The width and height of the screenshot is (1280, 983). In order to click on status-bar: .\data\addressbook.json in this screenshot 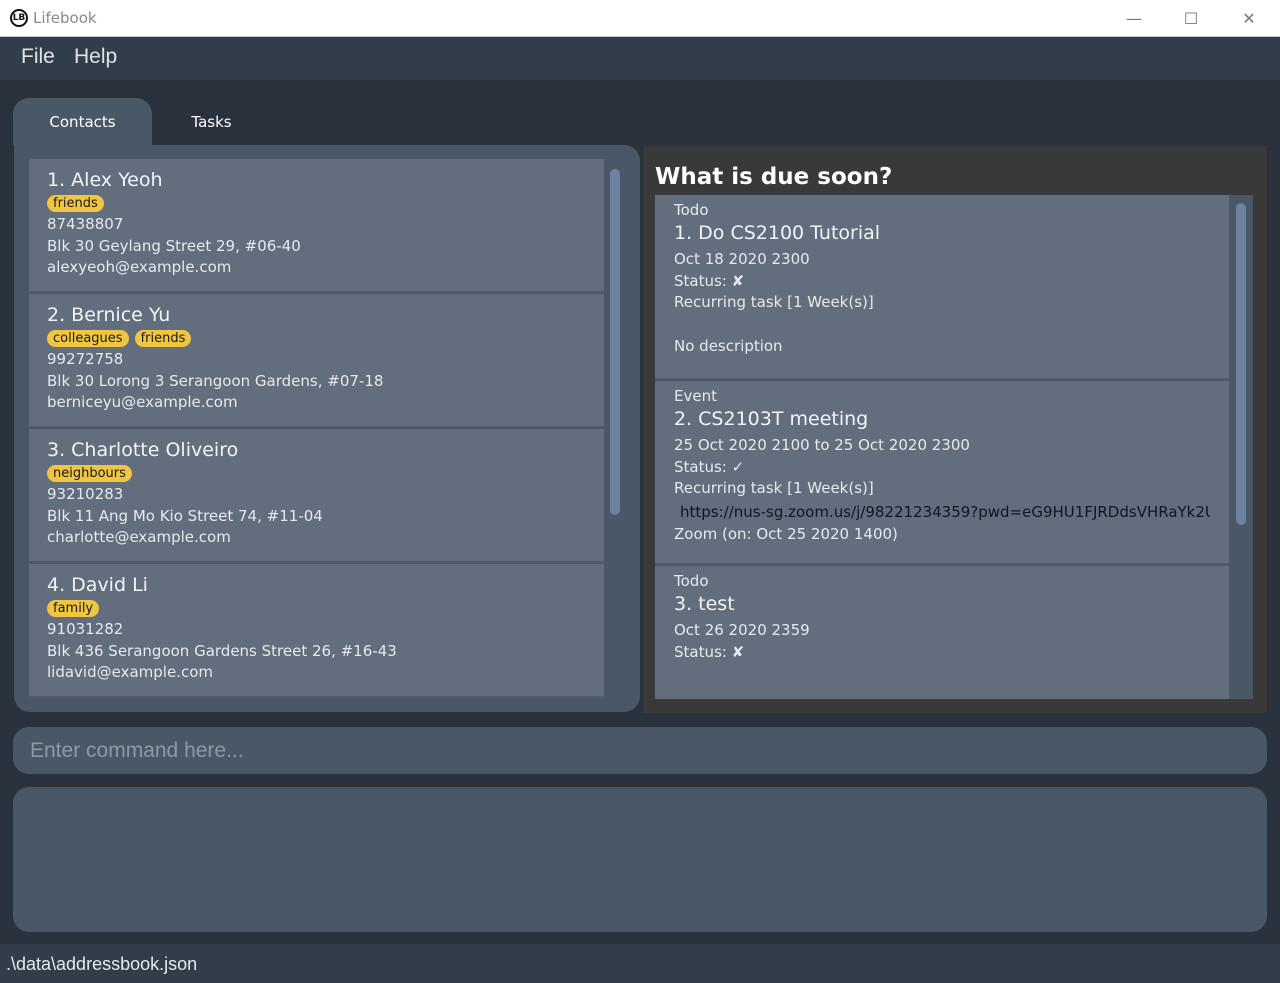, I will do `click(640, 963)`.